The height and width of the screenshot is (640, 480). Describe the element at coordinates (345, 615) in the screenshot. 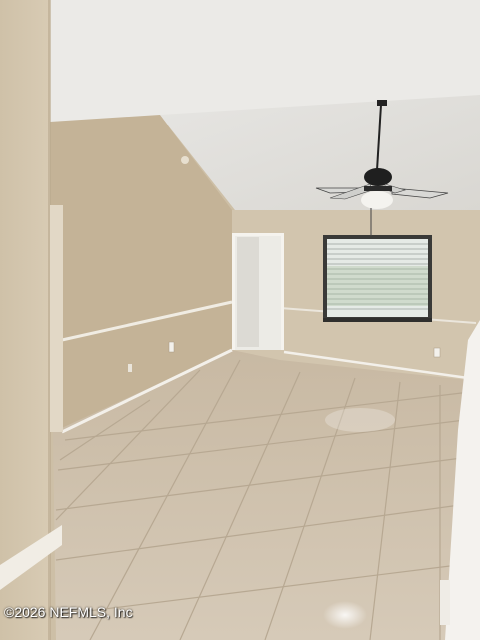

I see `floor-glare` at that location.